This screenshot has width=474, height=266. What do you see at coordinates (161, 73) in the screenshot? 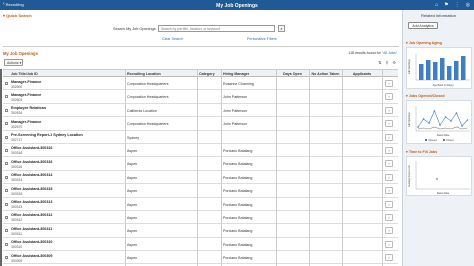
I see `col-header-location: Recruiting Location` at bounding box center [161, 73].